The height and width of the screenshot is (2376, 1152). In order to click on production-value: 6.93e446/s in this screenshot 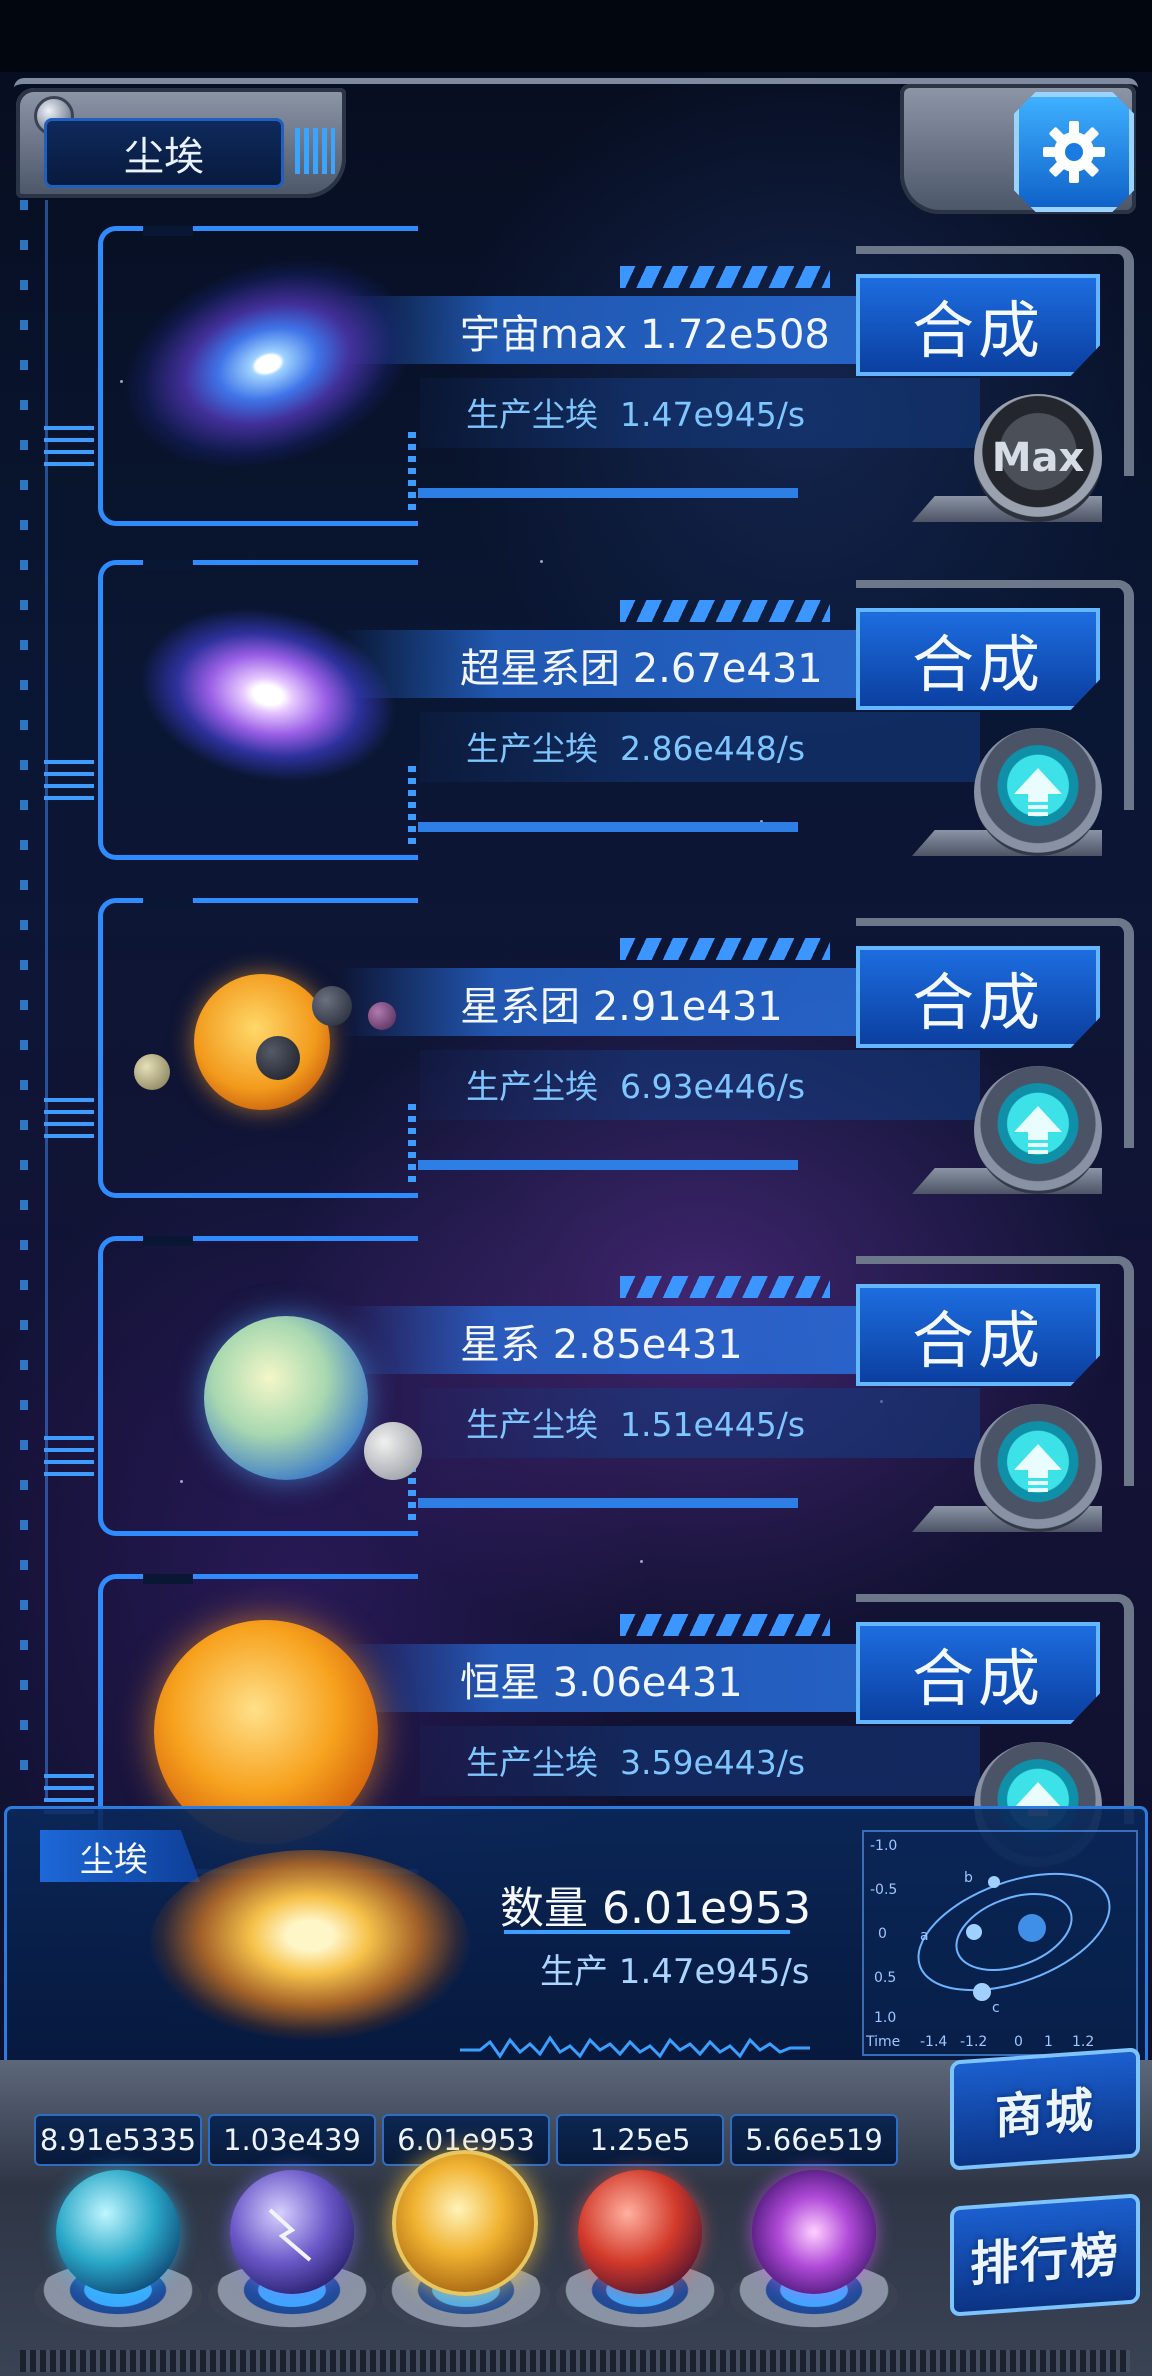, I will do `click(713, 1086)`.